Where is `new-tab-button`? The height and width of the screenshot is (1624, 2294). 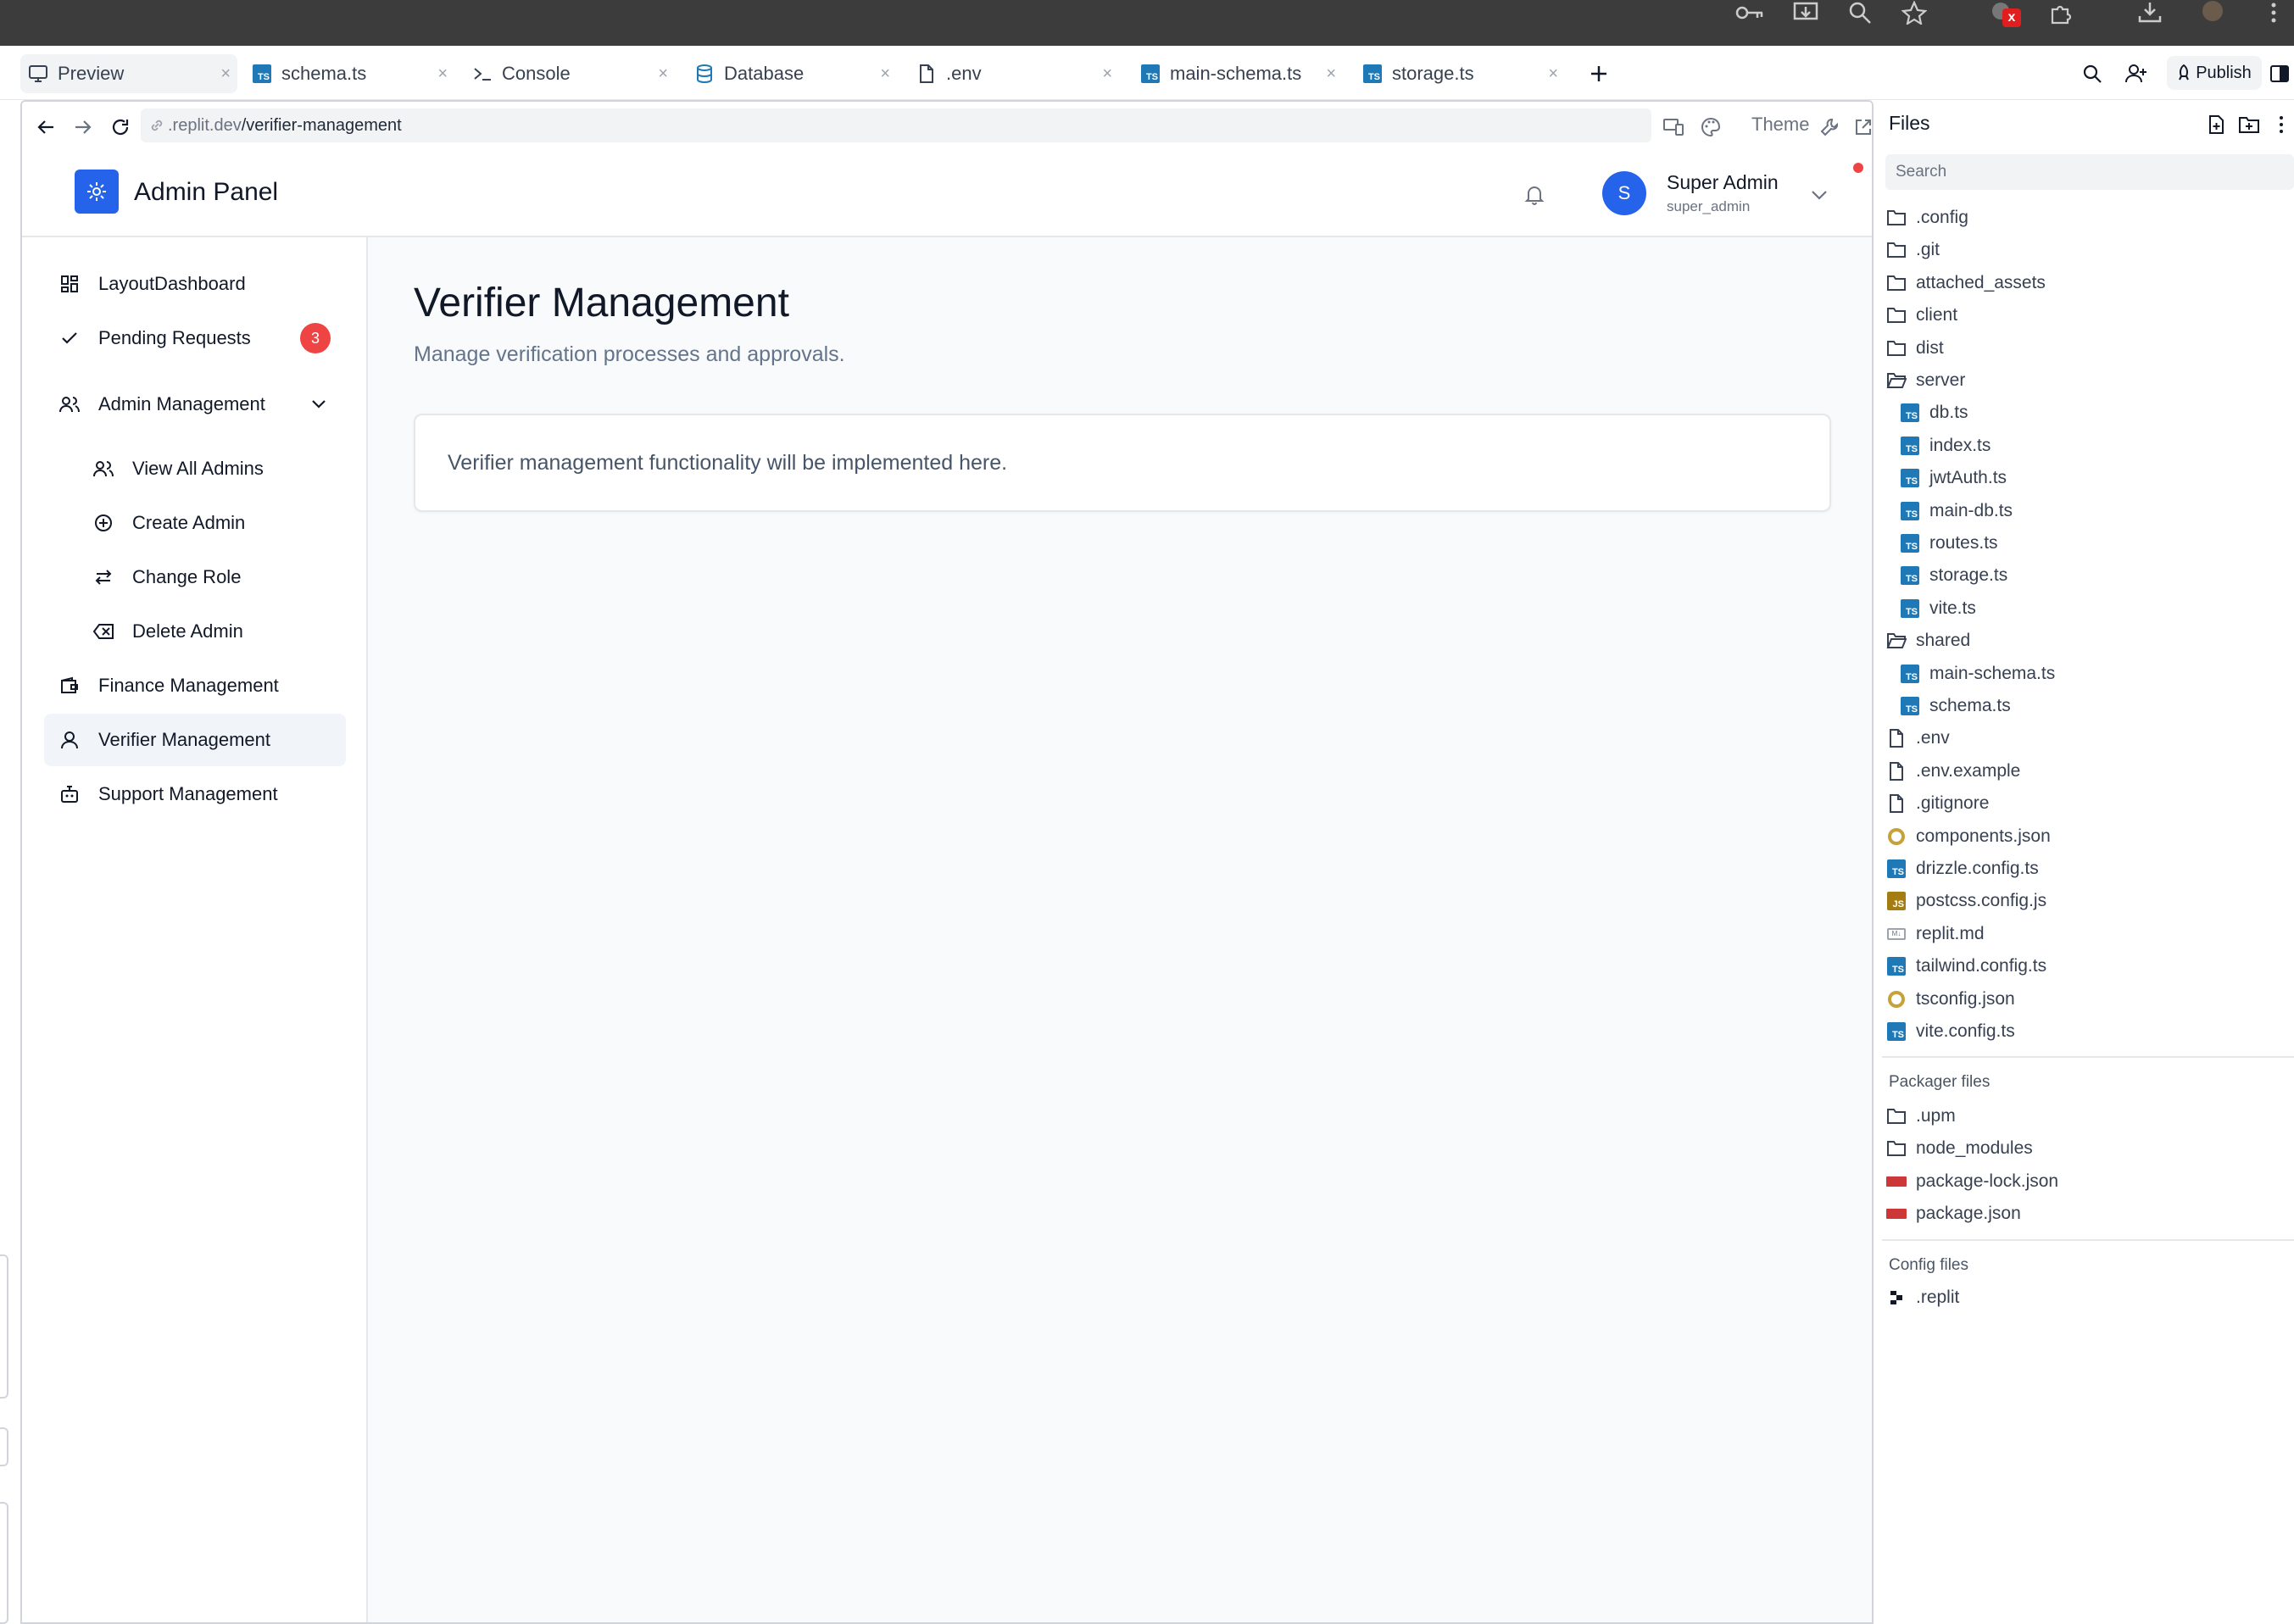 new-tab-button is located at coordinates (1599, 73).